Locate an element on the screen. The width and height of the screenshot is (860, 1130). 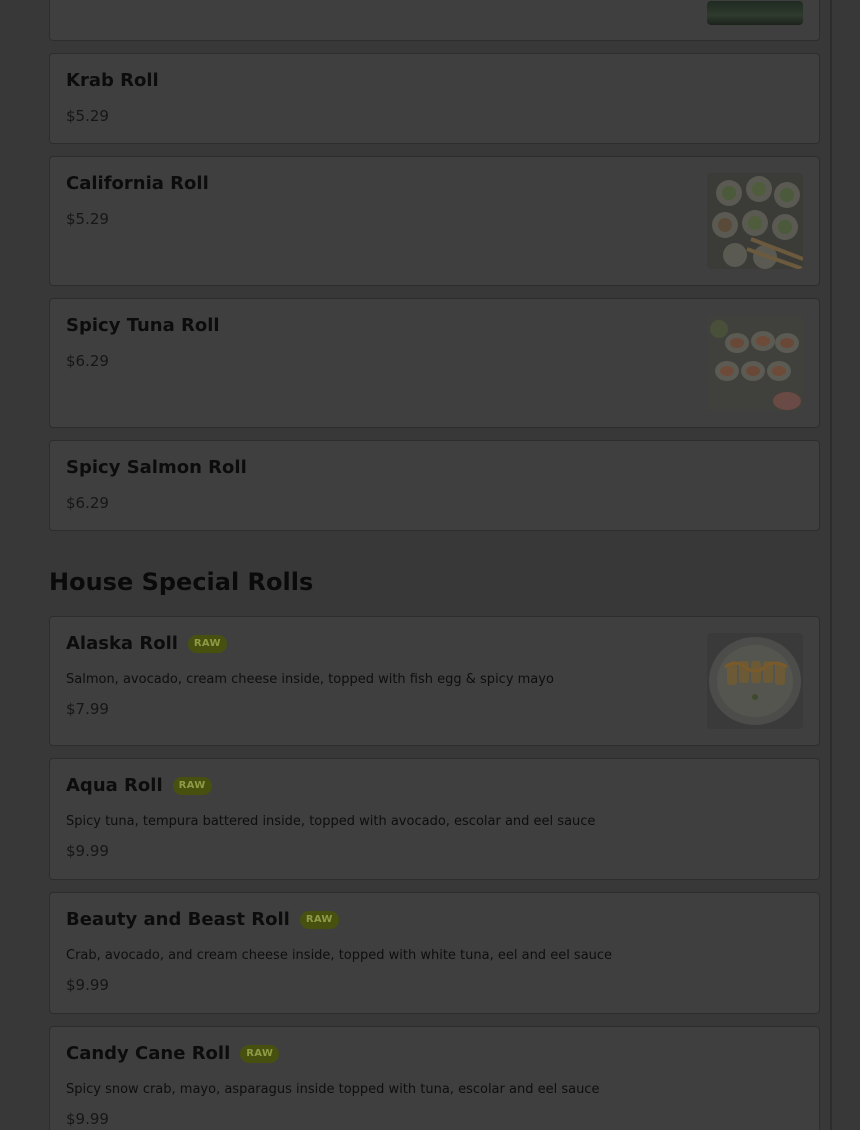
item-name: California Roll is located at coordinates (137, 183).